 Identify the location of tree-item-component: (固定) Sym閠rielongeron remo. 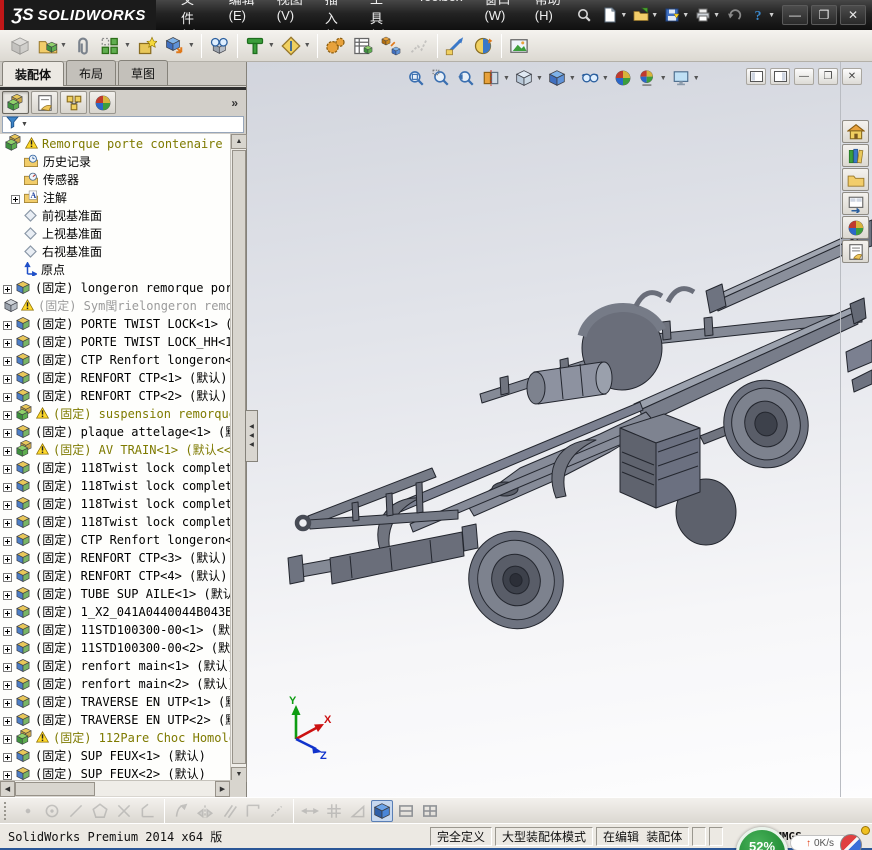
(115, 305).